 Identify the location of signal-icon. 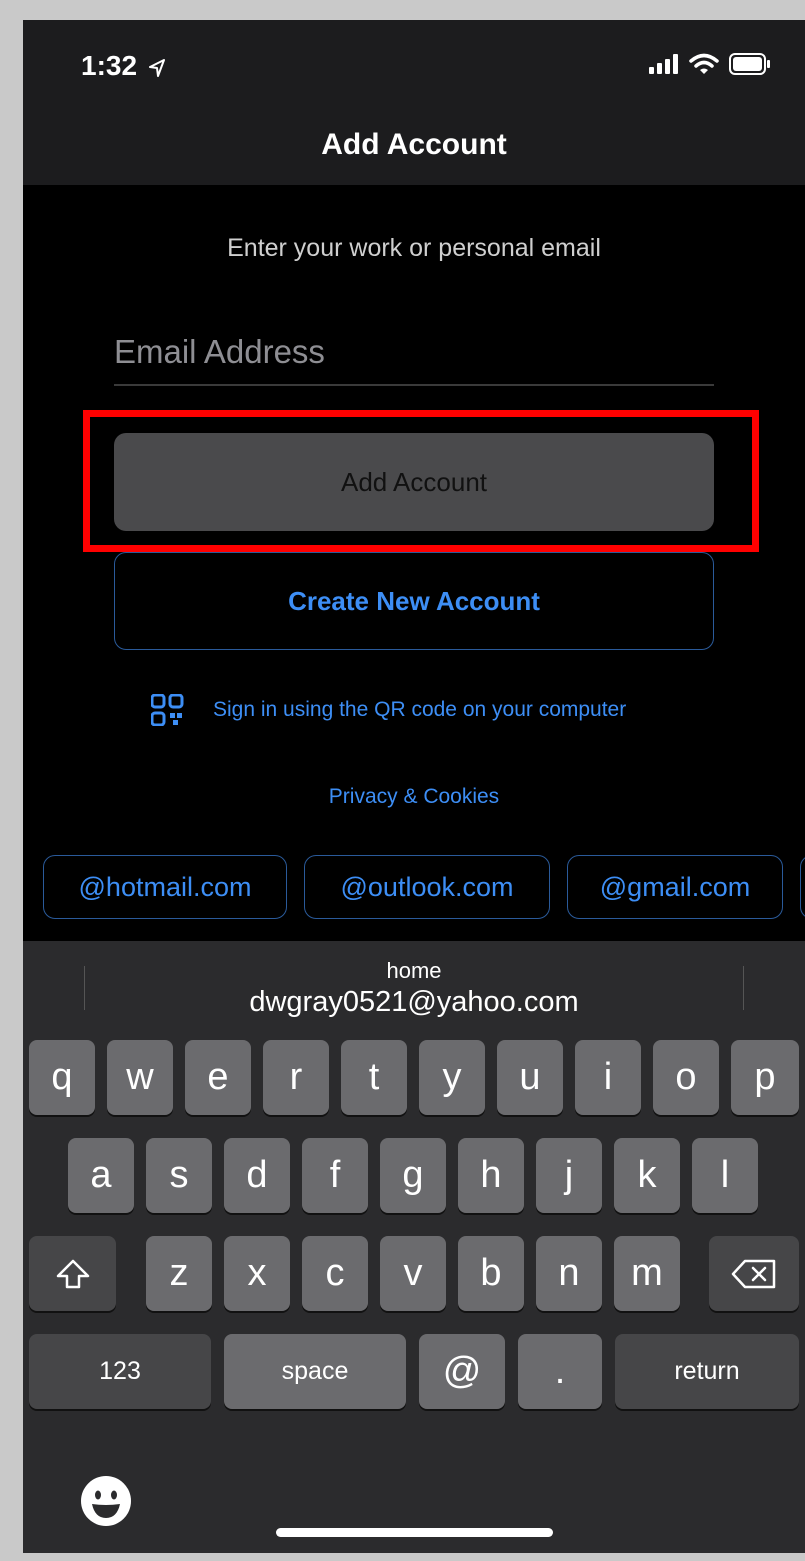
(663, 64).